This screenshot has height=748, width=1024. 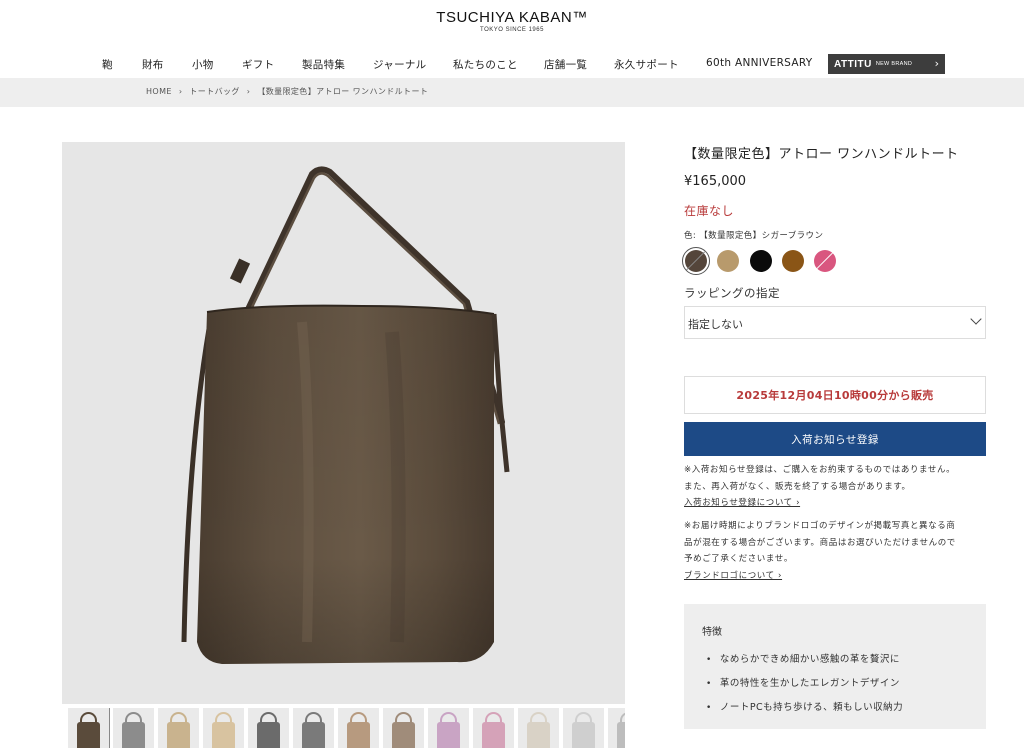 I want to click on stock-status: 在庫なし, so click(x=709, y=211).